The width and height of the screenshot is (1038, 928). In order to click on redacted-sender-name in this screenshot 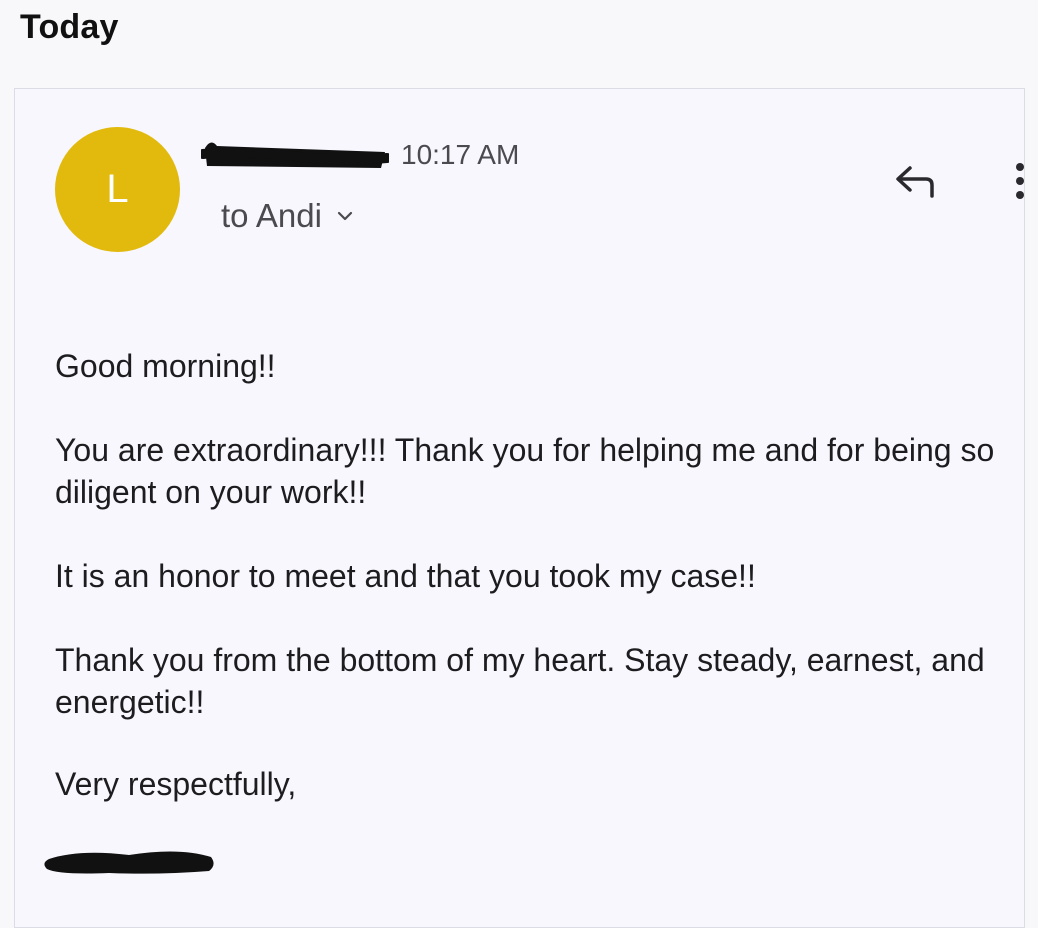, I will do `click(295, 155)`.